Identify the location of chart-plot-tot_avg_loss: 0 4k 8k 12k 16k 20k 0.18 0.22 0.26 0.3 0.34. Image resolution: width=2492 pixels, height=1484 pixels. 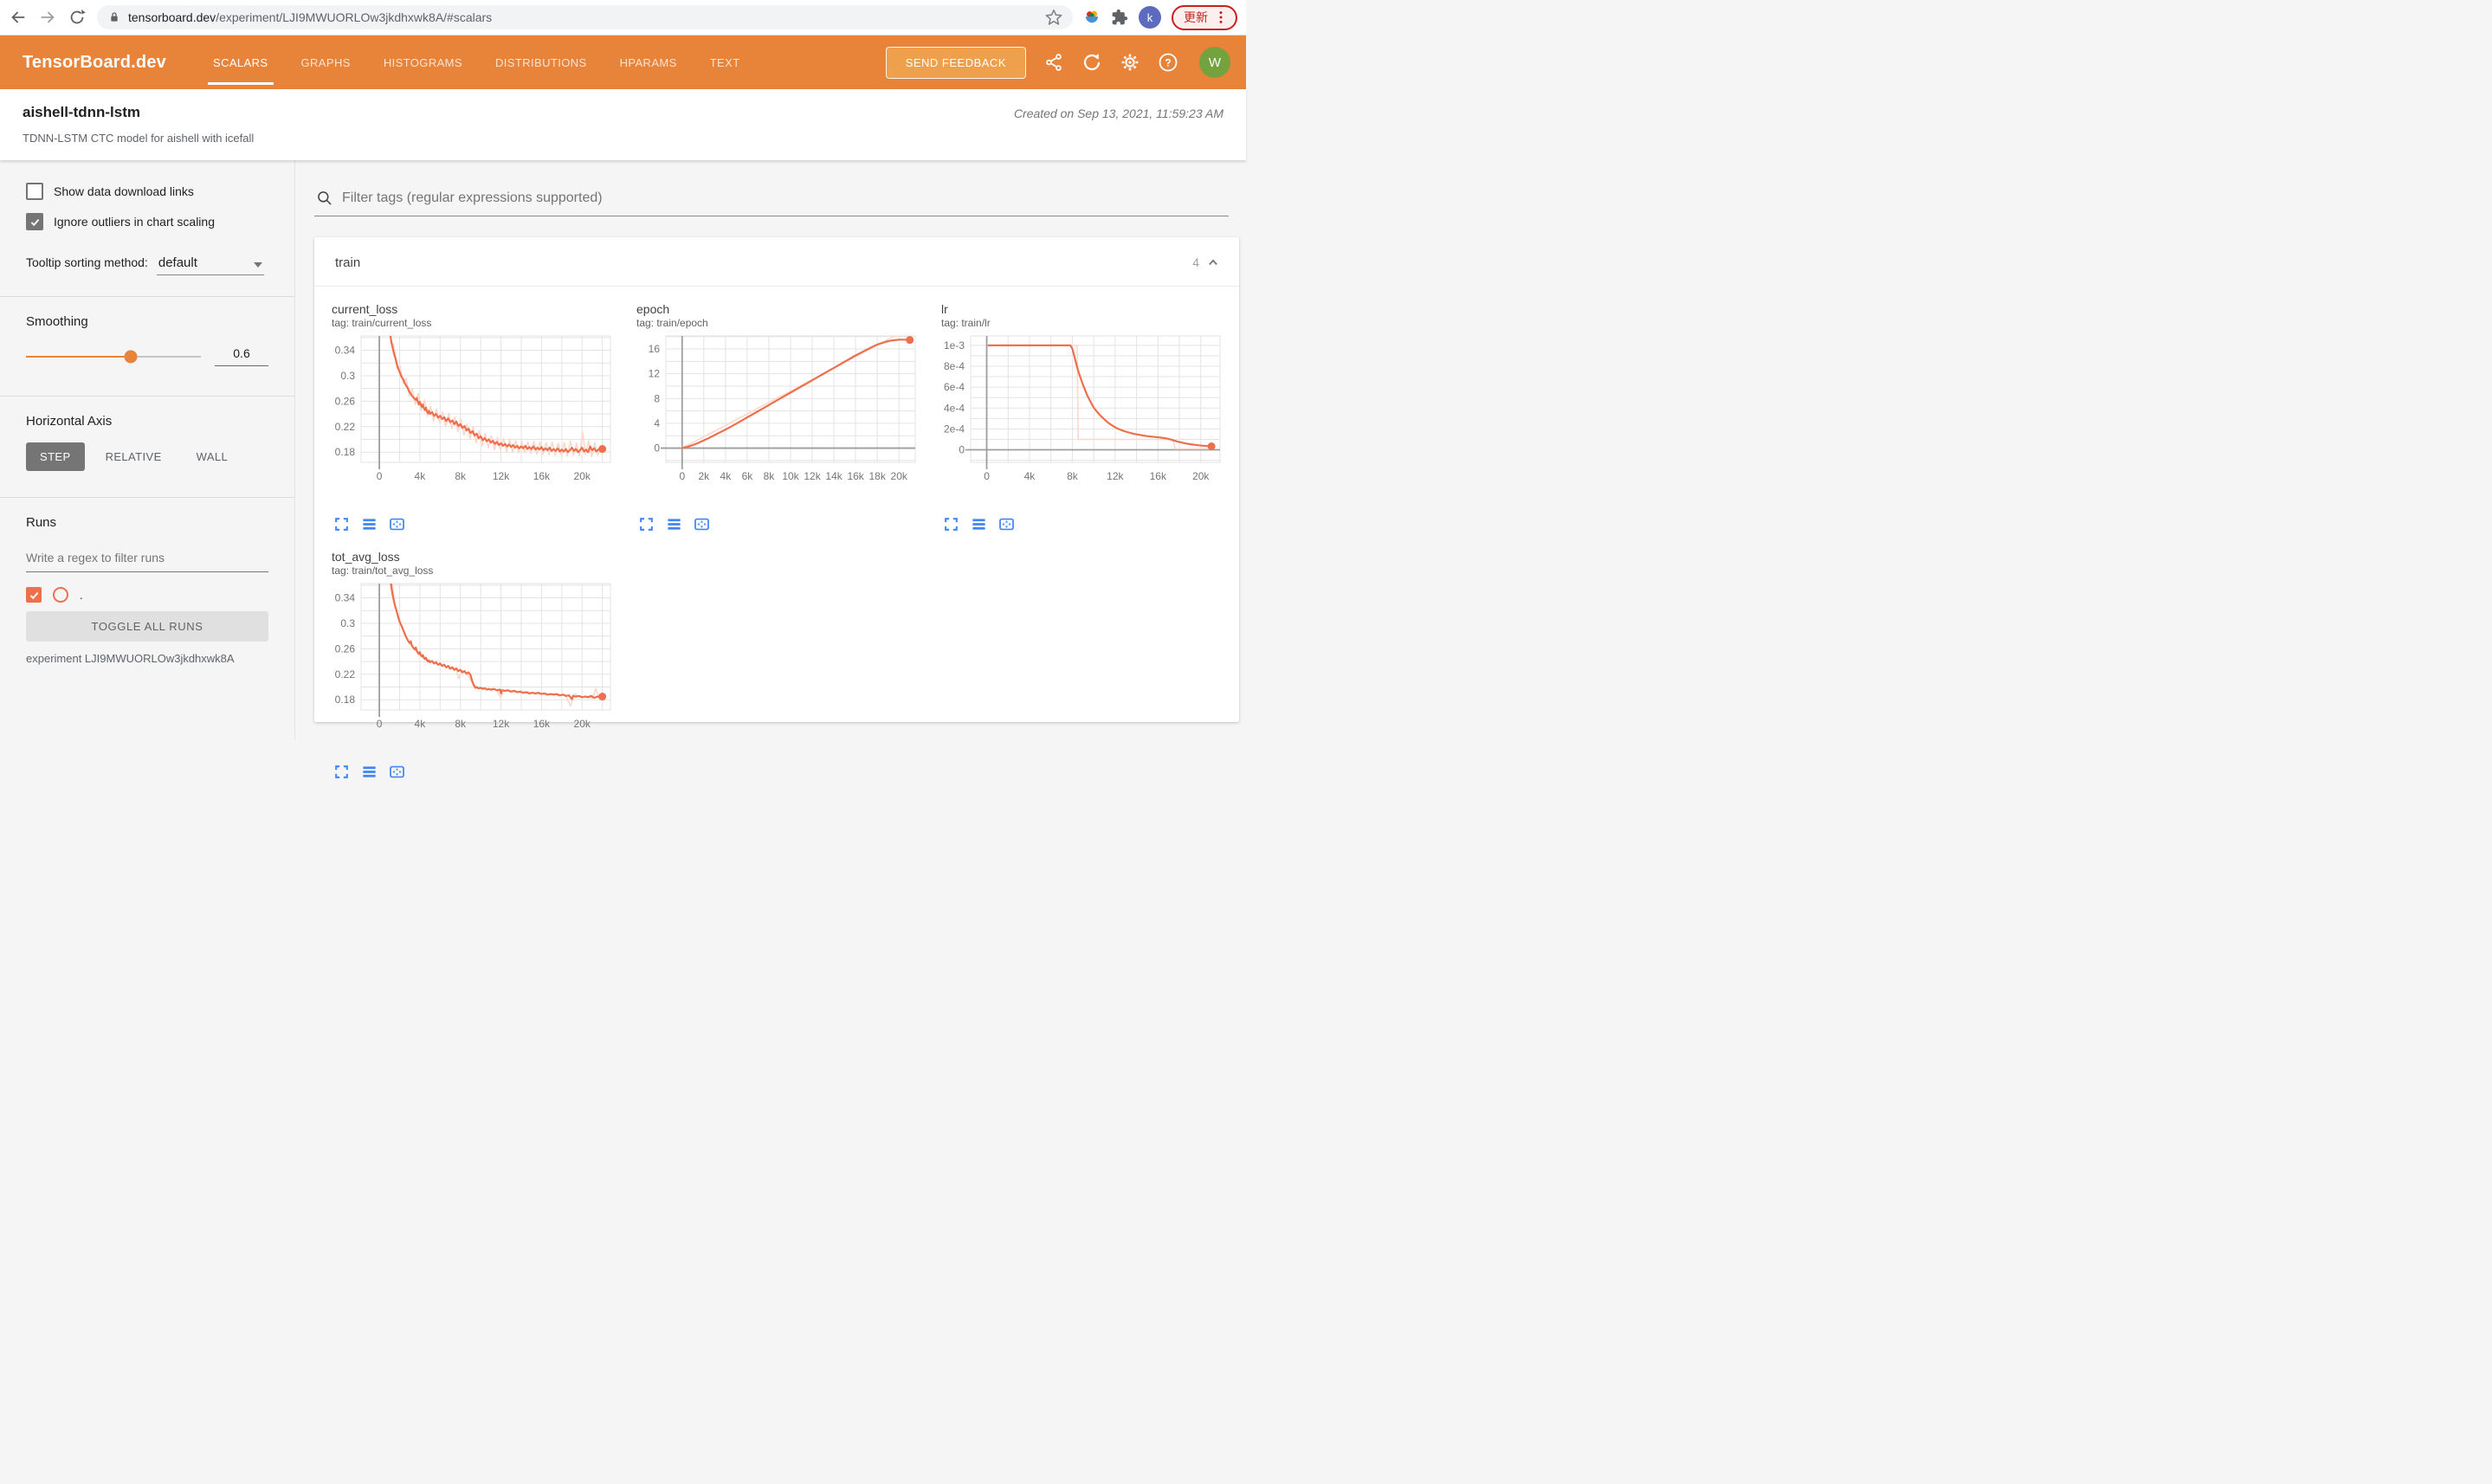
(468, 669).